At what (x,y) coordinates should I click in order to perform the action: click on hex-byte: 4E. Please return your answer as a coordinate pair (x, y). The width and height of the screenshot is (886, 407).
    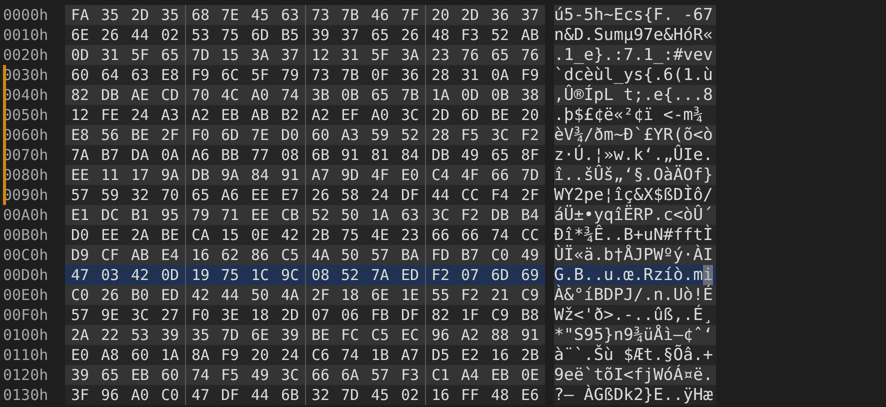
    Looking at the image, I should click on (380, 235).